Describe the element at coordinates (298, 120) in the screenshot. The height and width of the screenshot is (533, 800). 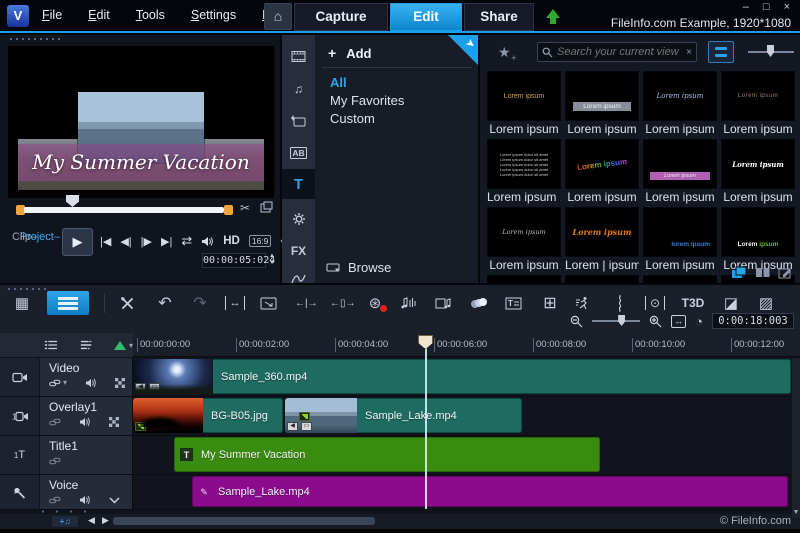
I see `instant-project-icon` at that location.